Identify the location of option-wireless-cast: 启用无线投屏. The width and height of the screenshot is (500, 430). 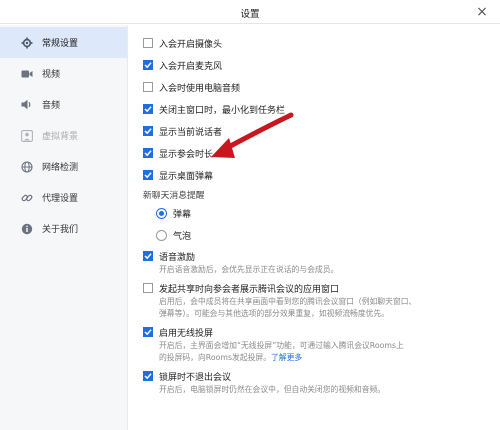
(178, 332).